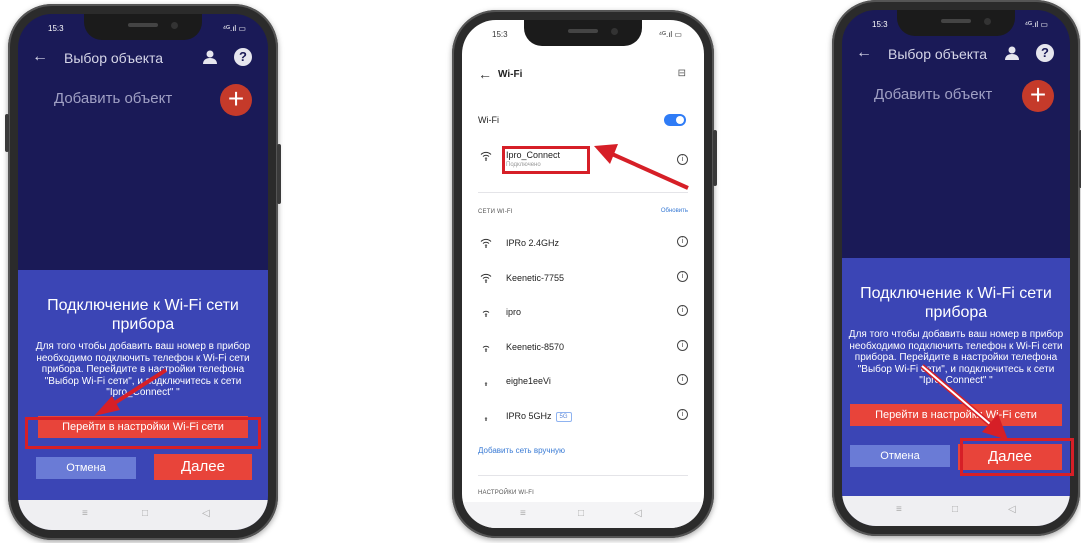 Image resolution: width=1081 pixels, height=543 pixels. Describe the element at coordinates (682, 73) in the screenshot. I see `menu-icon: ⊟` at that location.